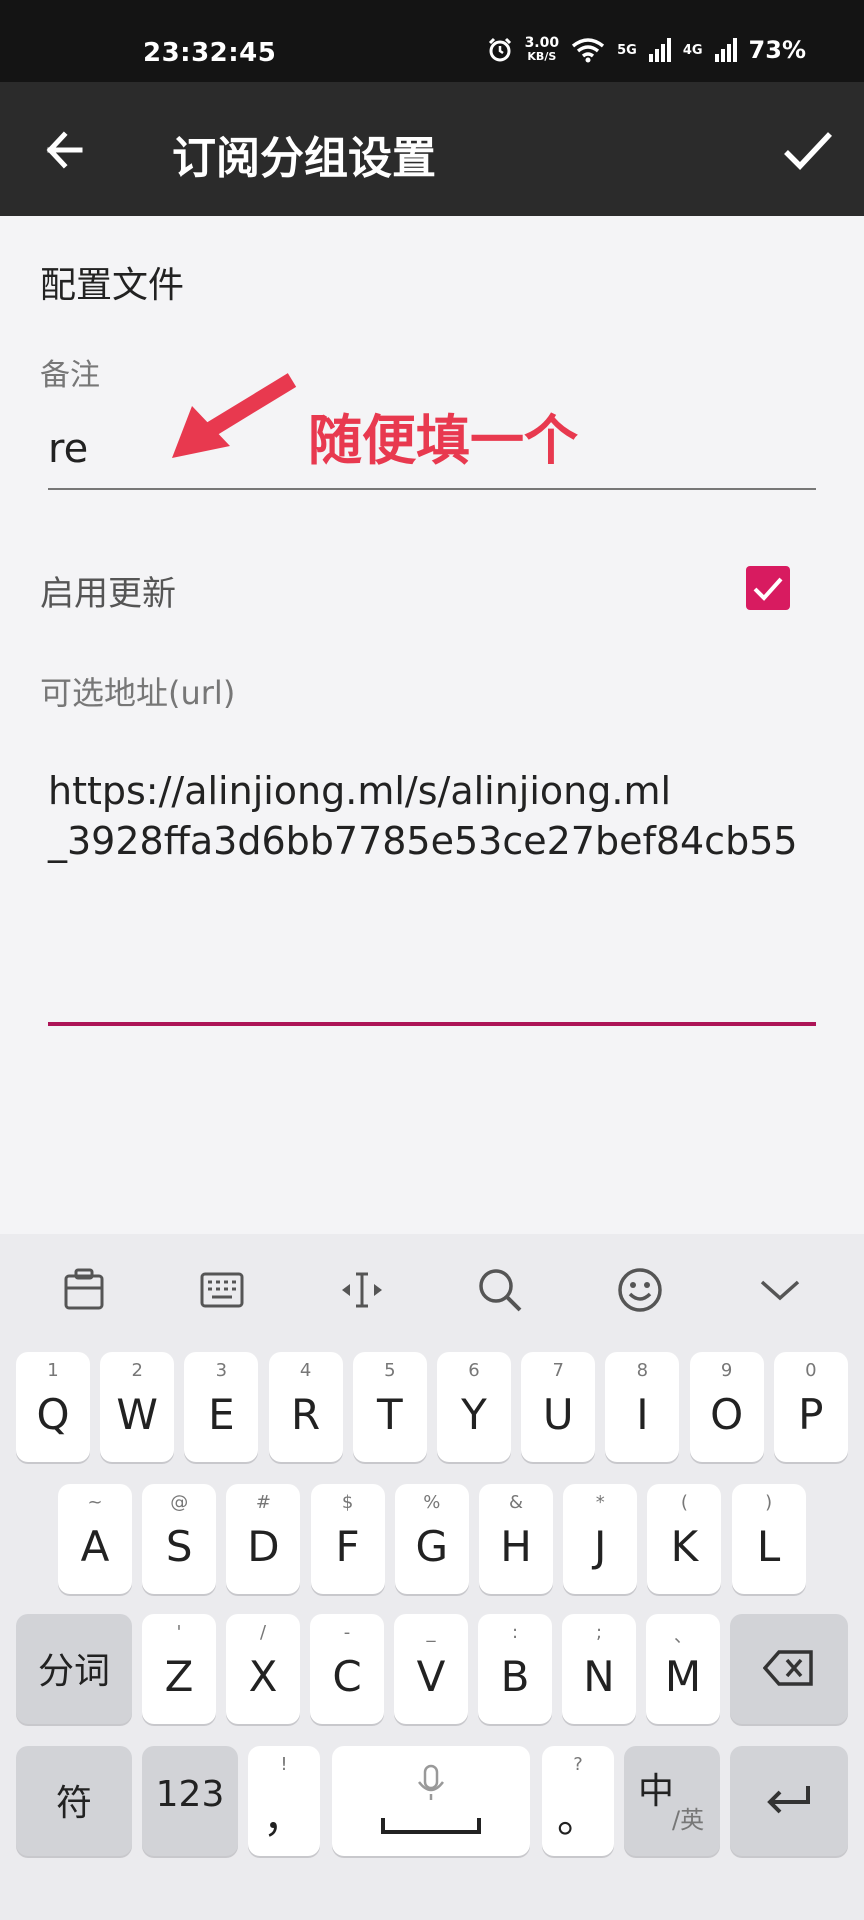 The height and width of the screenshot is (1920, 864). I want to click on key-sub-label: 5, so click(390, 1370).